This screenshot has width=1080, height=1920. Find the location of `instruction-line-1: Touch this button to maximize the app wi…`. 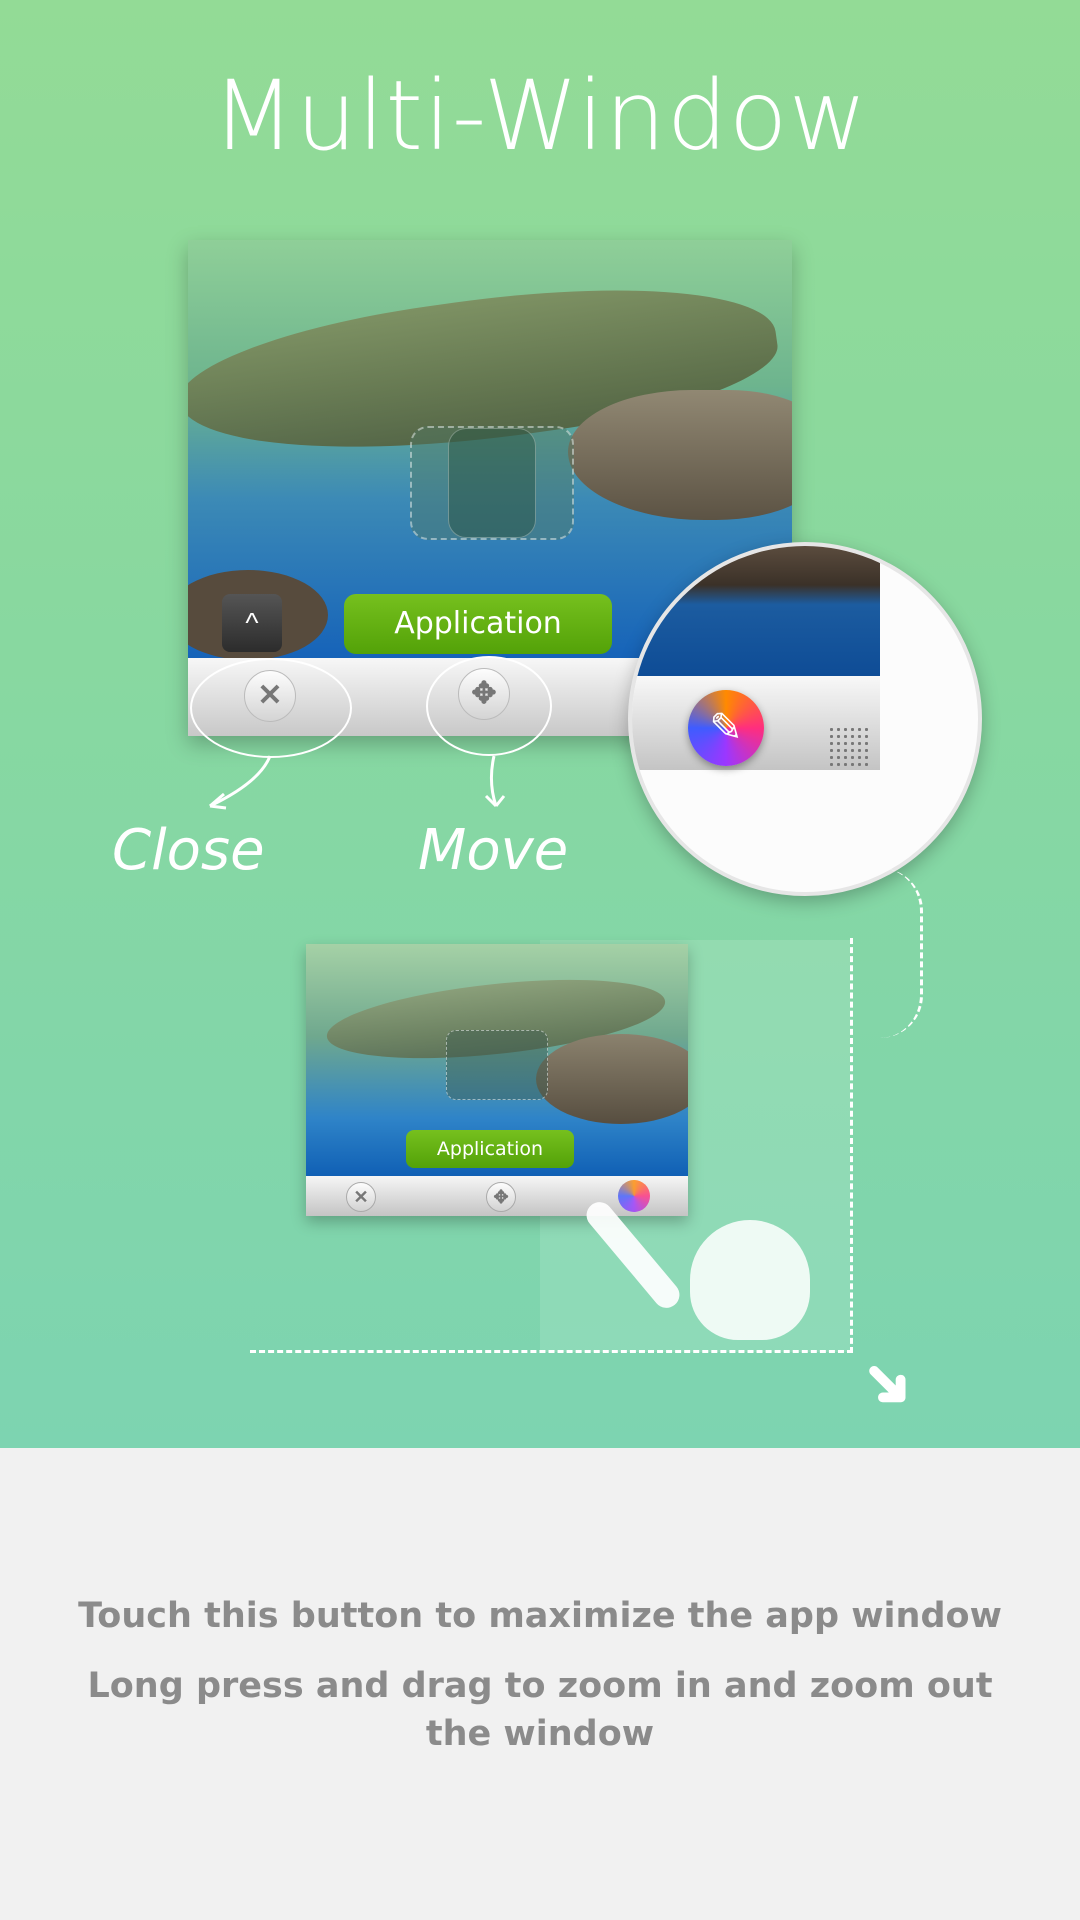

instruction-line-1: Touch this button to maximize the app wi… is located at coordinates (540, 1616).